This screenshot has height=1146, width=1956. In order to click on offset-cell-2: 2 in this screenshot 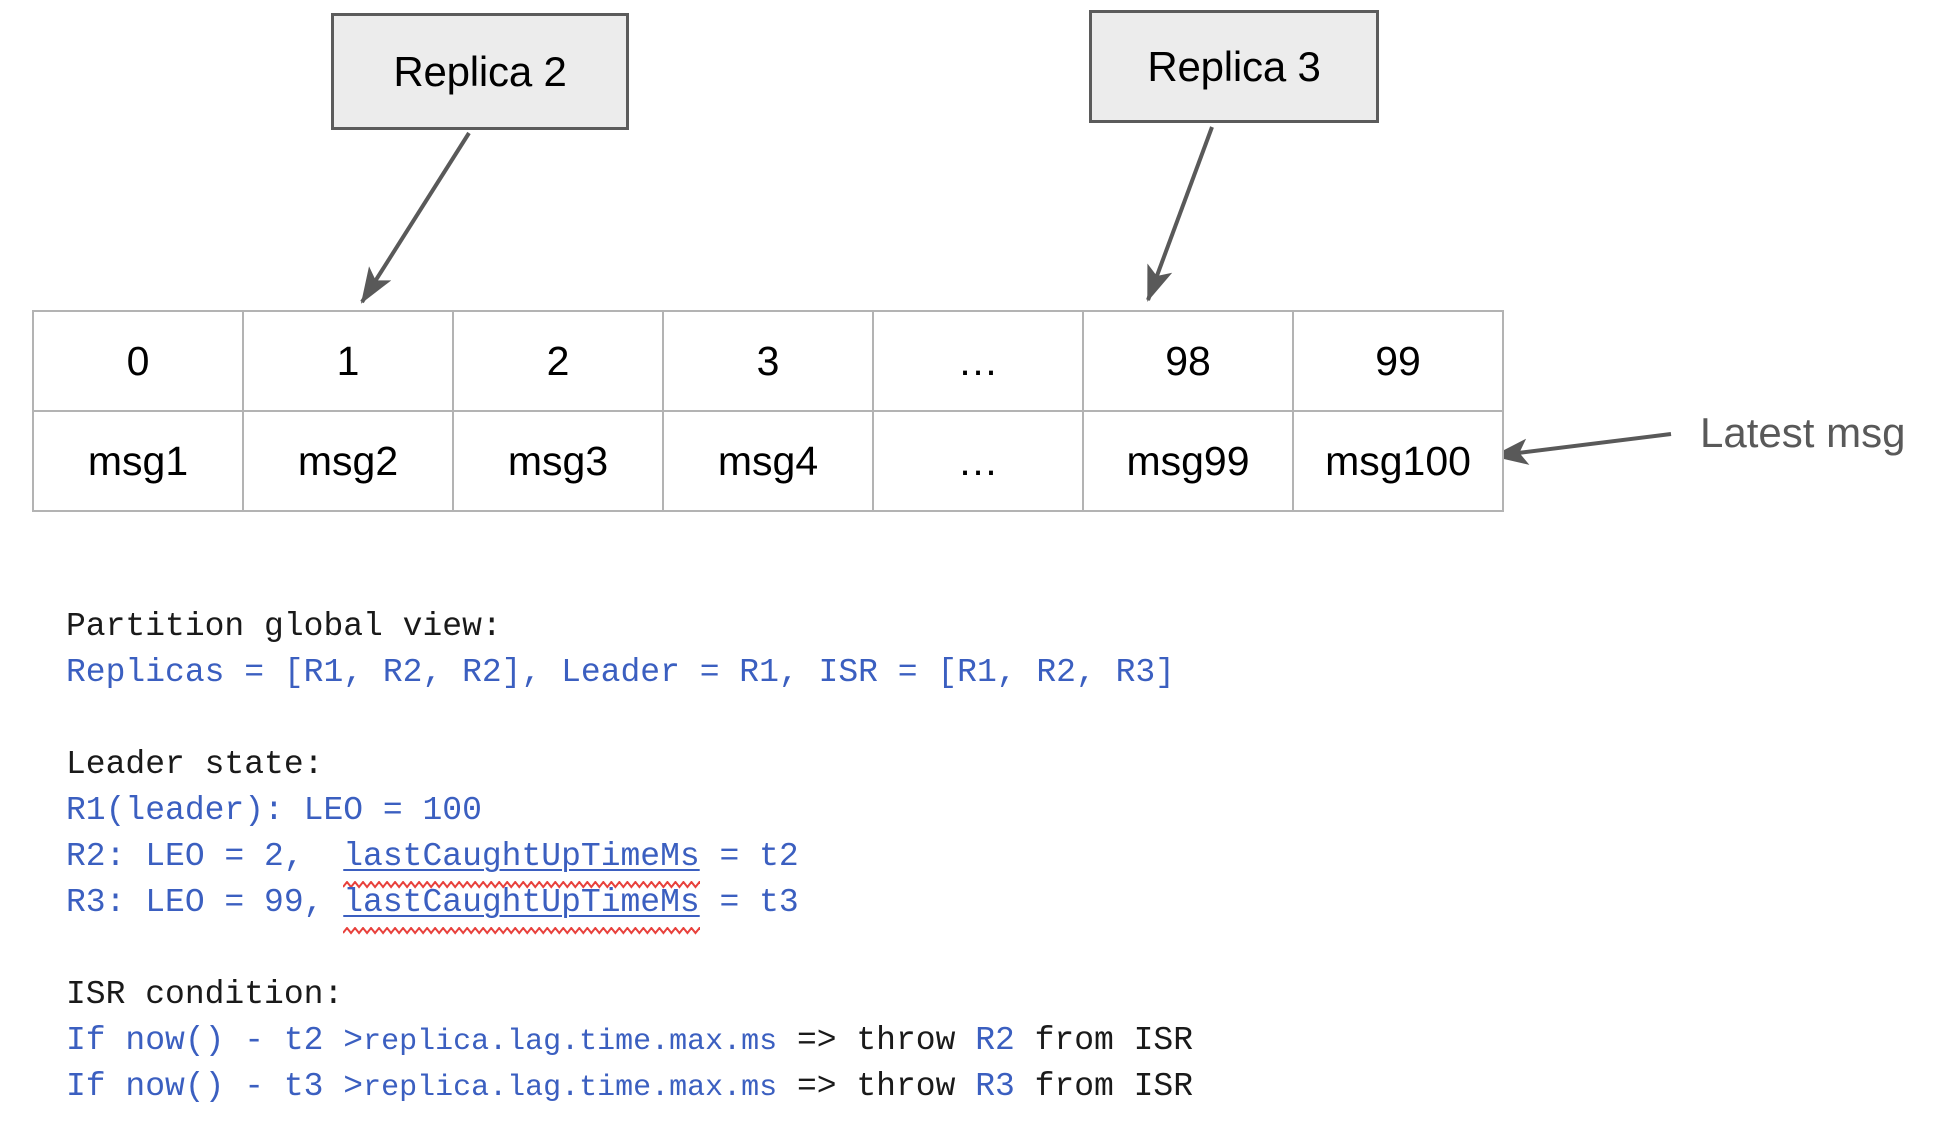, I will do `click(558, 361)`.